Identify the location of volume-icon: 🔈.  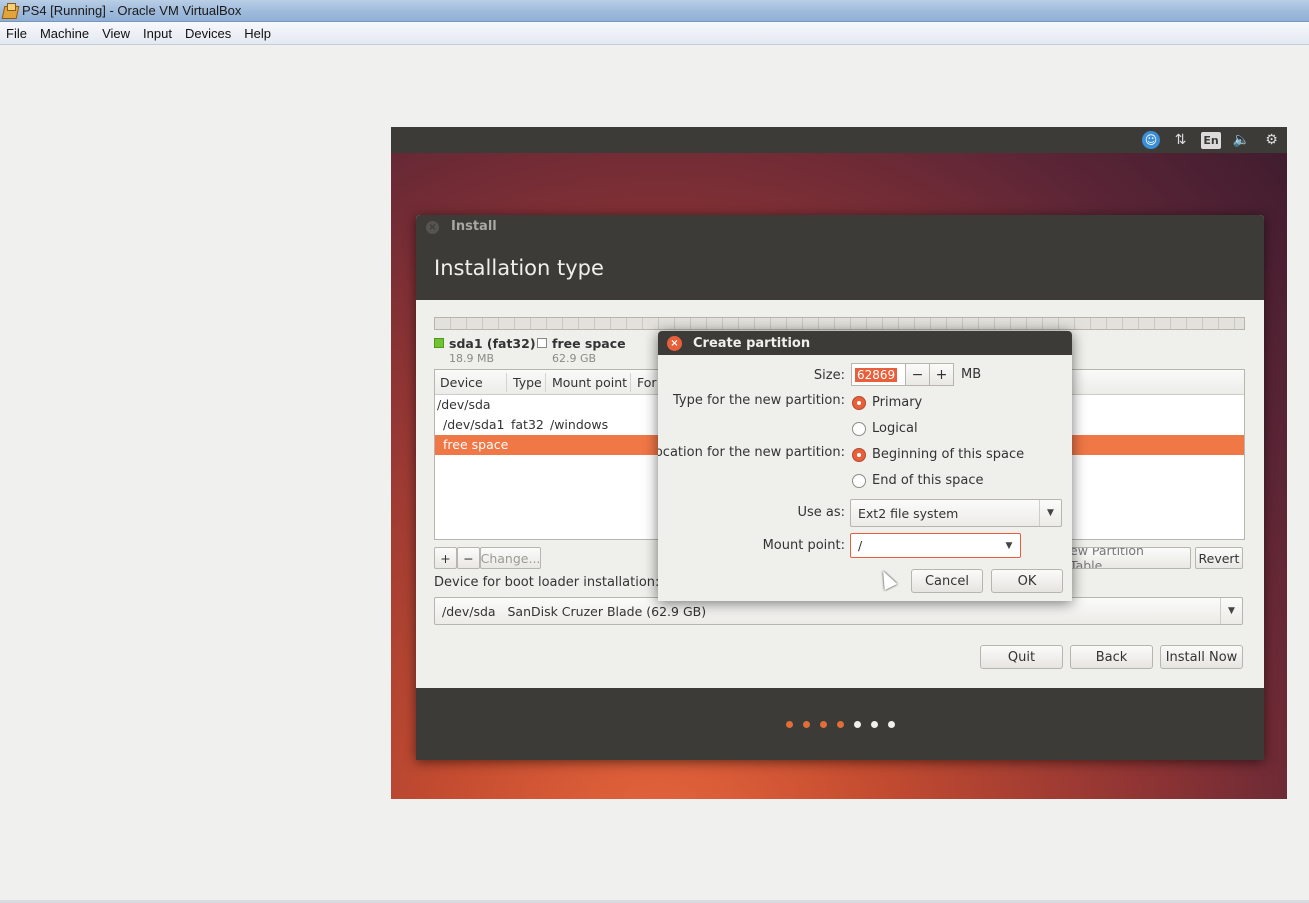
(1241, 140).